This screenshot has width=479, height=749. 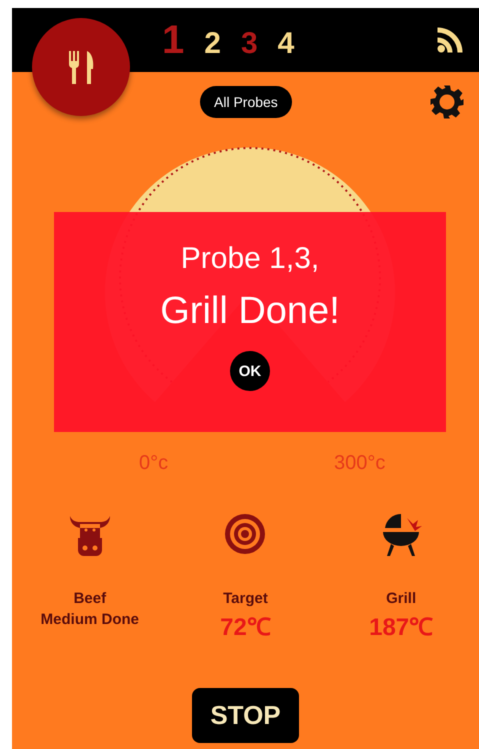 What do you see at coordinates (250, 311) in the screenshot?
I see `alert-title: Grill Done!` at bounding box center [250, 311].